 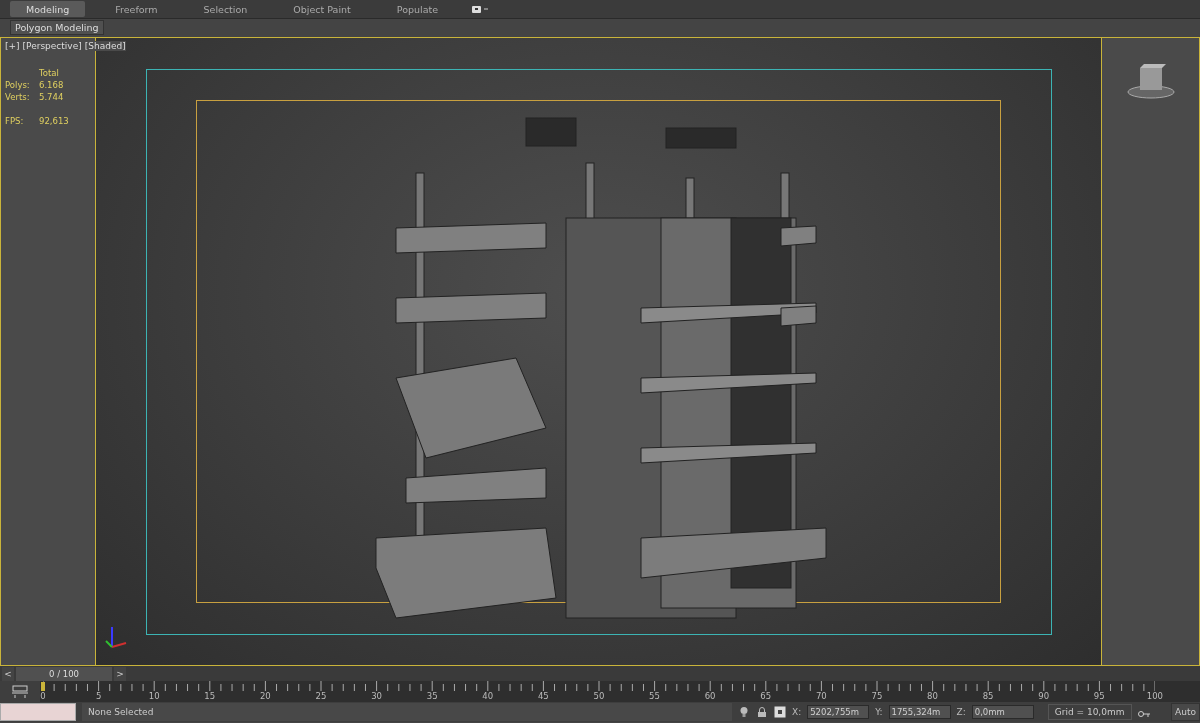 I want to click on transform-mode-icon, so click(x=780, y=712).